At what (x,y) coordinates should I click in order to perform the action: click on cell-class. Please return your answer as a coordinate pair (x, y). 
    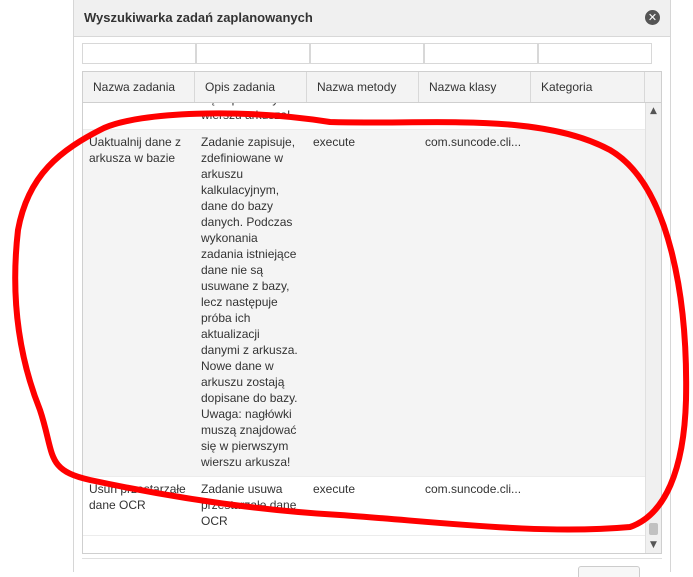
    Looking at the image, I should click on (475, 116).